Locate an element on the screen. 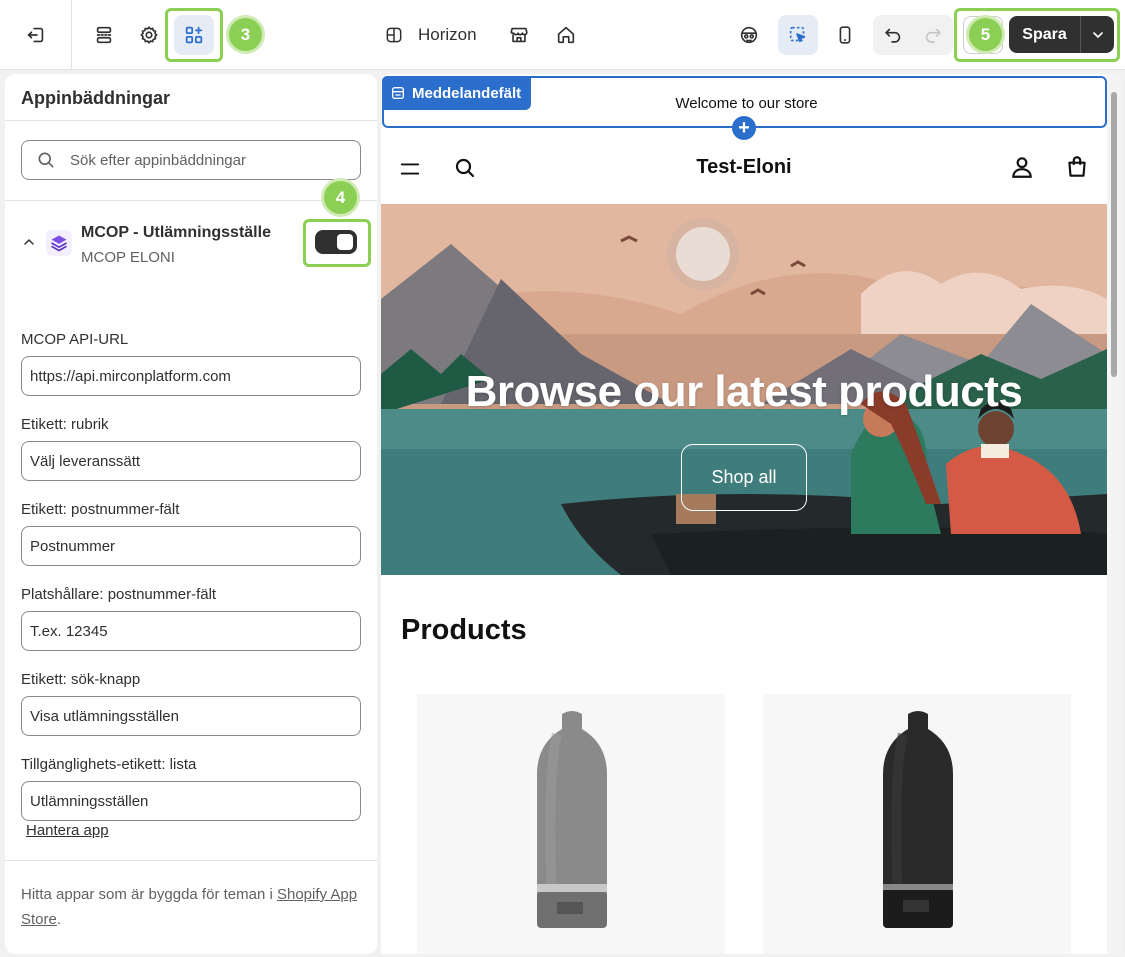  section-icon is located at coordinates (398, 93).